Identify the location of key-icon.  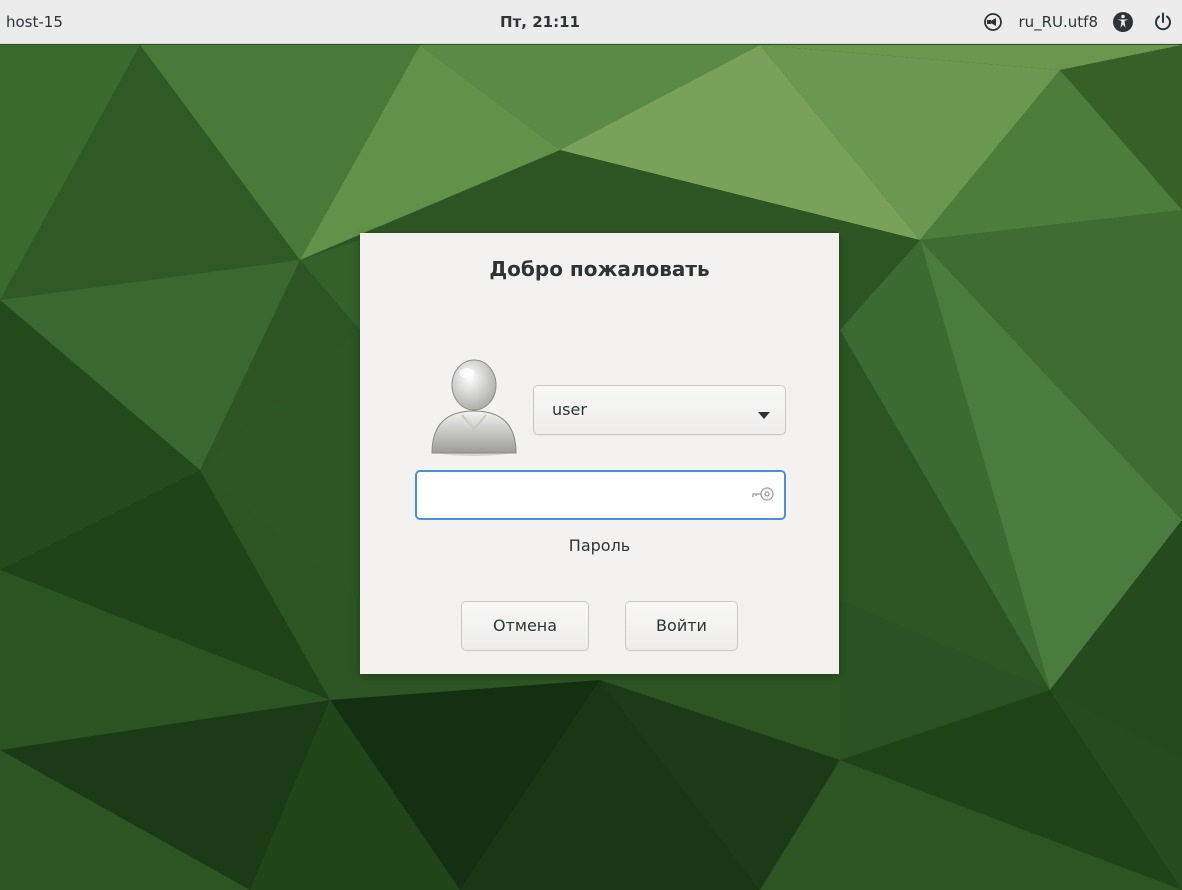
(763, 496).